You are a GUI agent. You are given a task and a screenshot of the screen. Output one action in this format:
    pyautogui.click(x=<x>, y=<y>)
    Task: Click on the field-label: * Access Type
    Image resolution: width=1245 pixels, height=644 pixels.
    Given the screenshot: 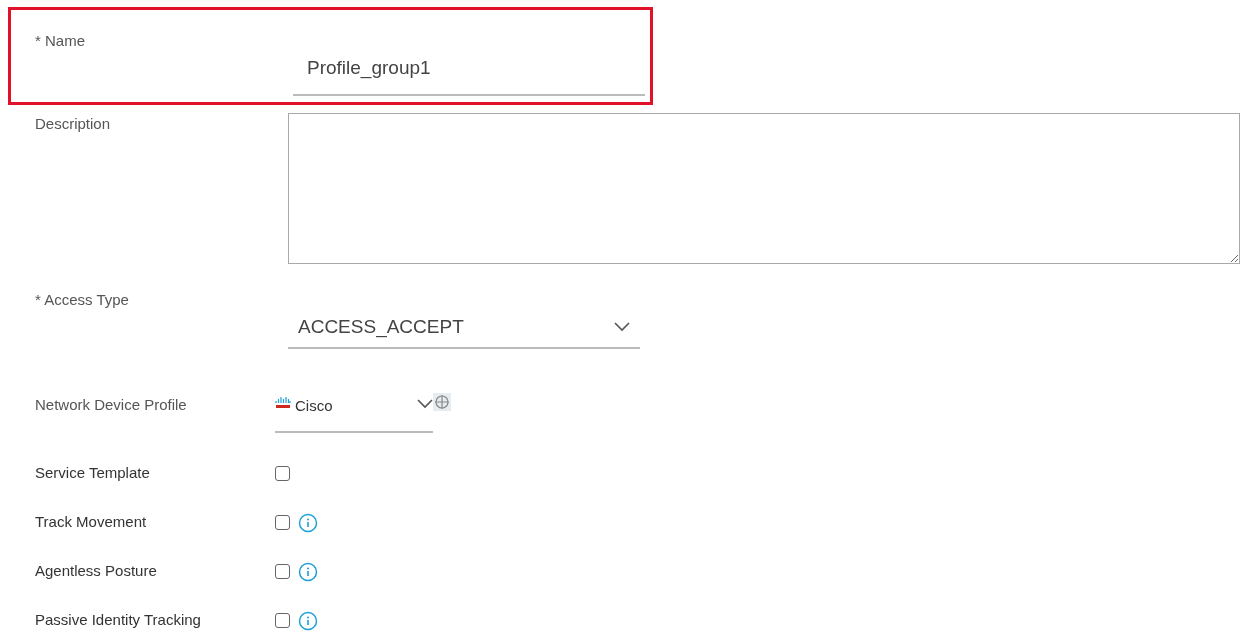 What is the action you would take?
    pyautogui.click(x=82, y=300)
    